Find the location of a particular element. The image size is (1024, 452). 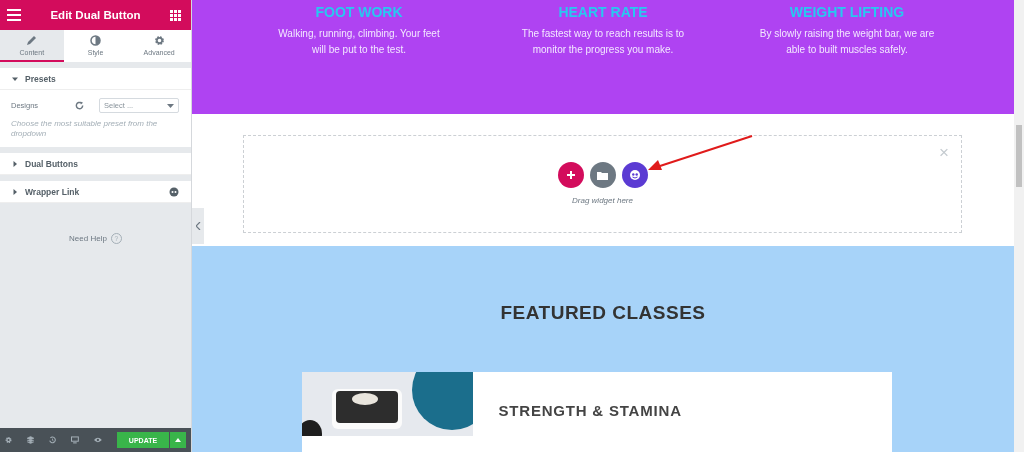

scrollbar is located at coordinates (1019, 226).